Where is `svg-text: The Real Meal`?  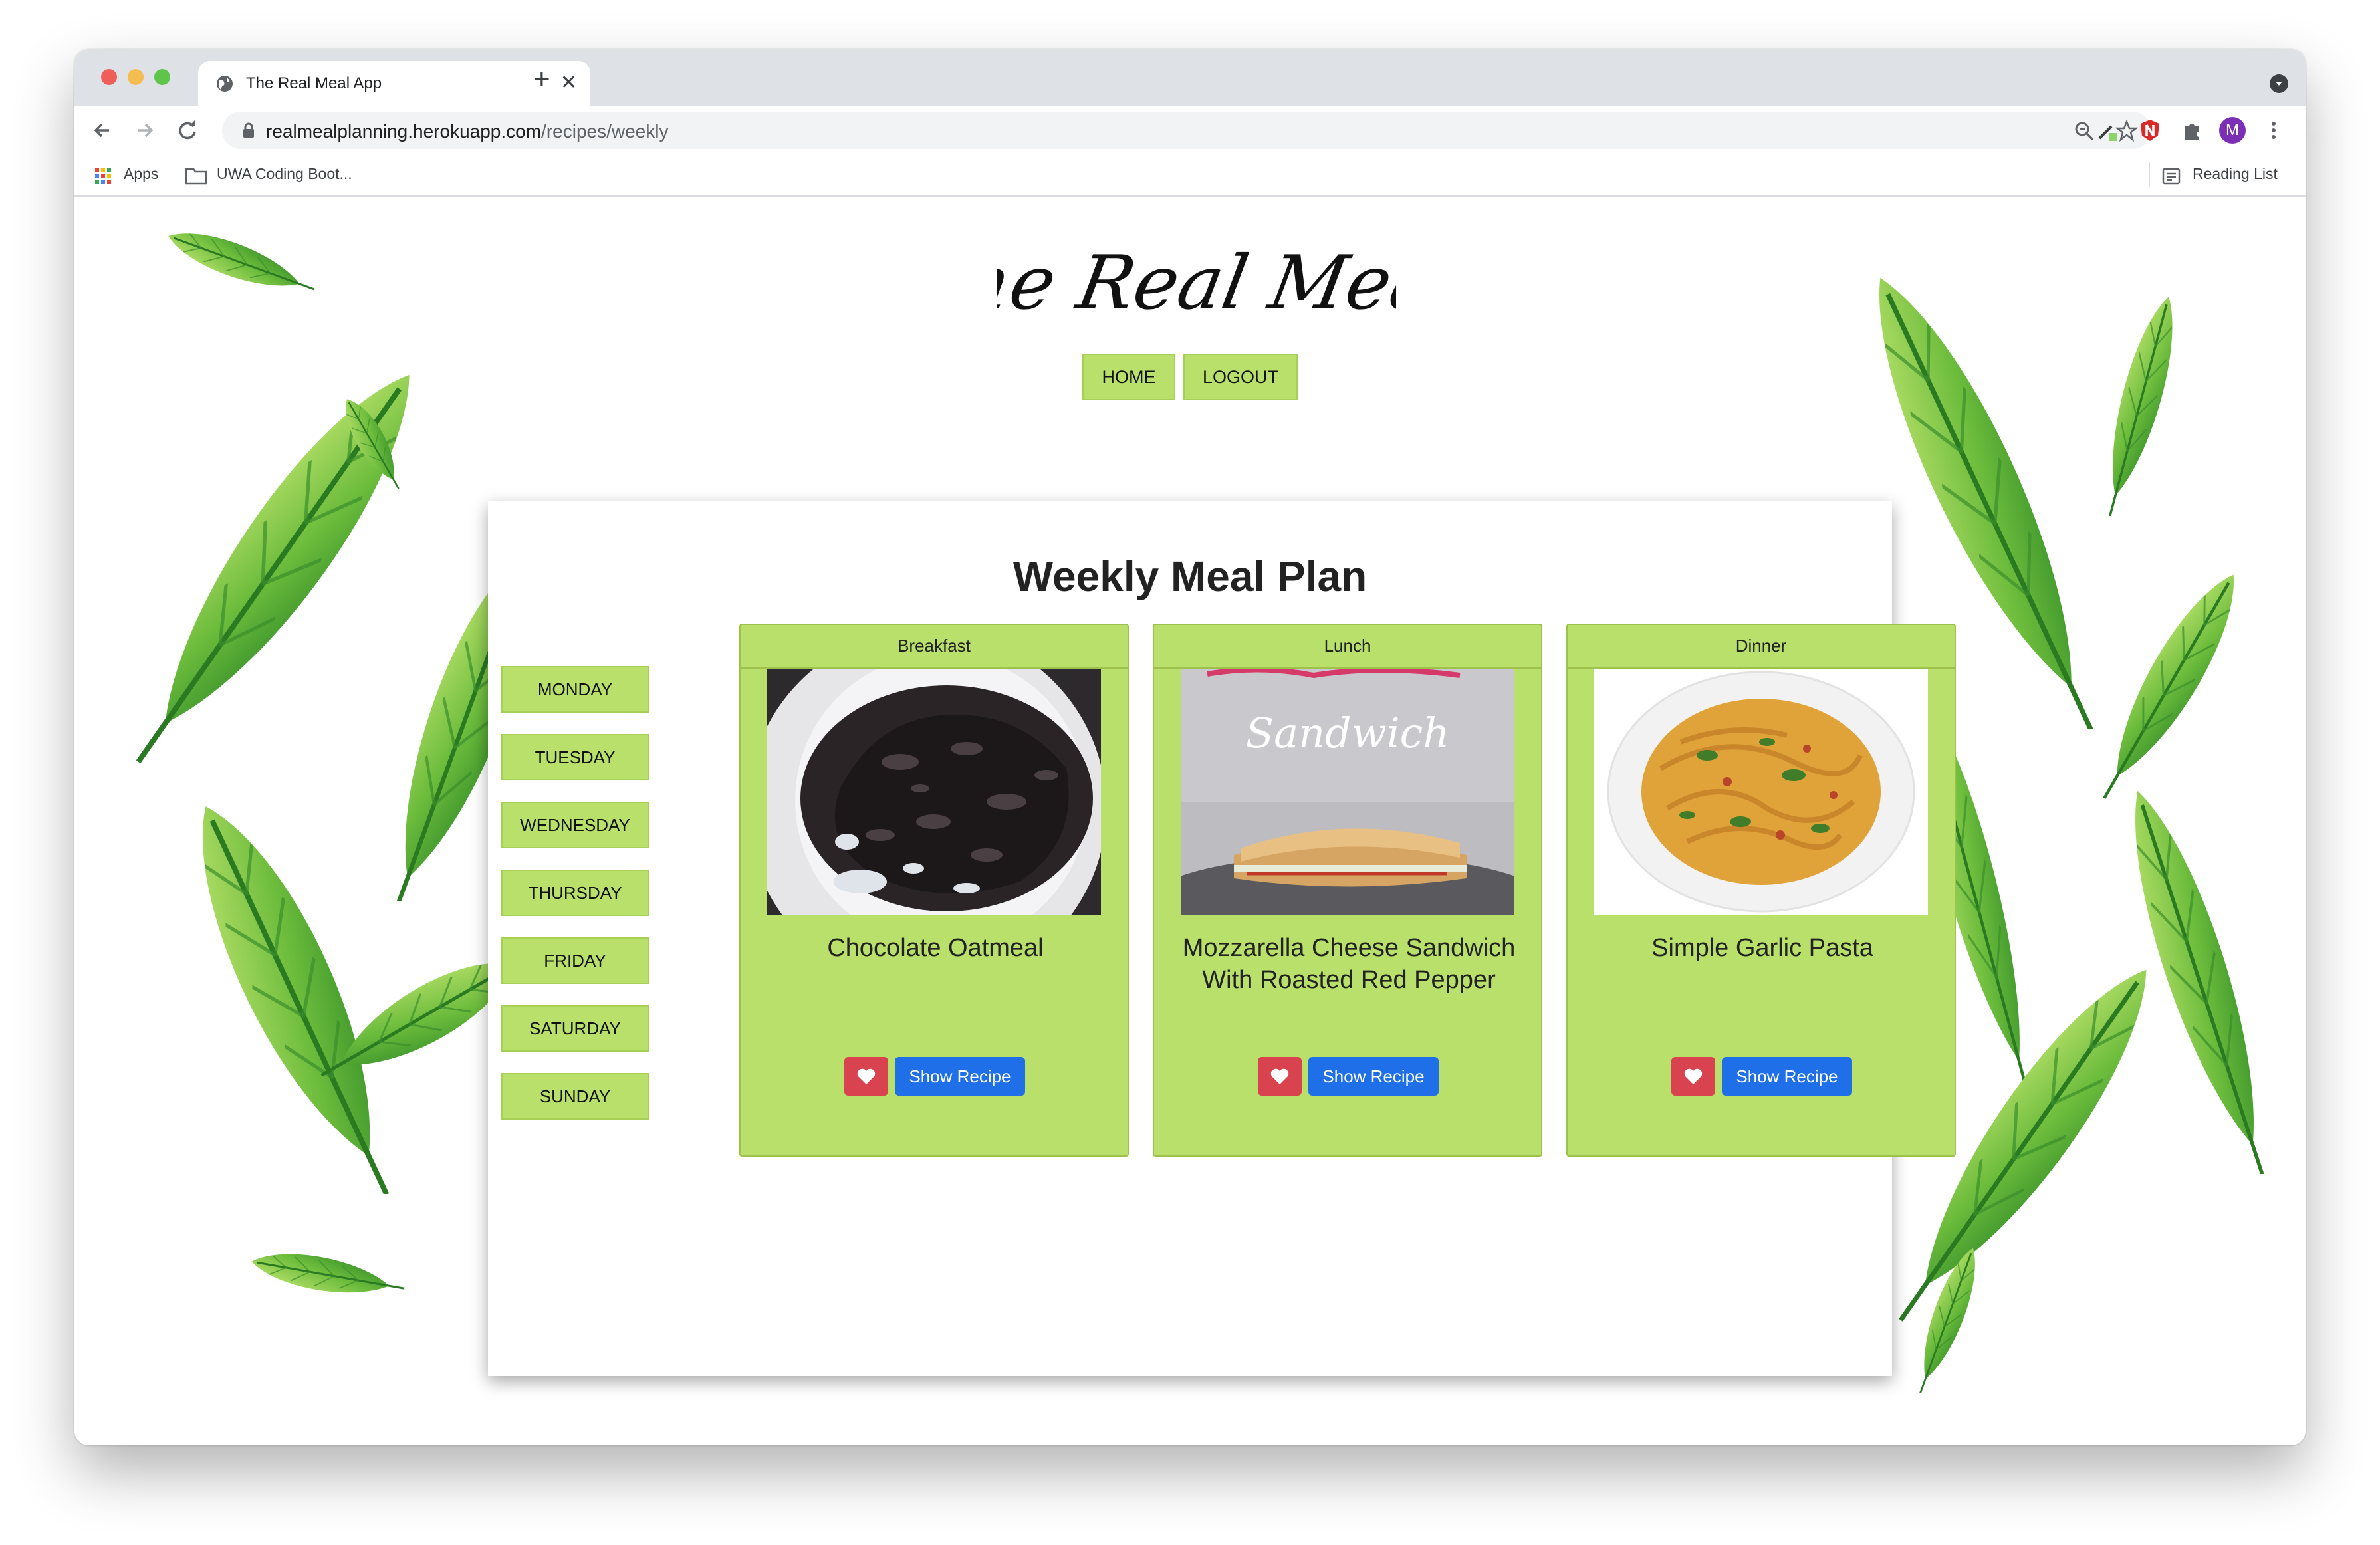 svg-text: The Real Meal is located at coordinates (1196, 282).